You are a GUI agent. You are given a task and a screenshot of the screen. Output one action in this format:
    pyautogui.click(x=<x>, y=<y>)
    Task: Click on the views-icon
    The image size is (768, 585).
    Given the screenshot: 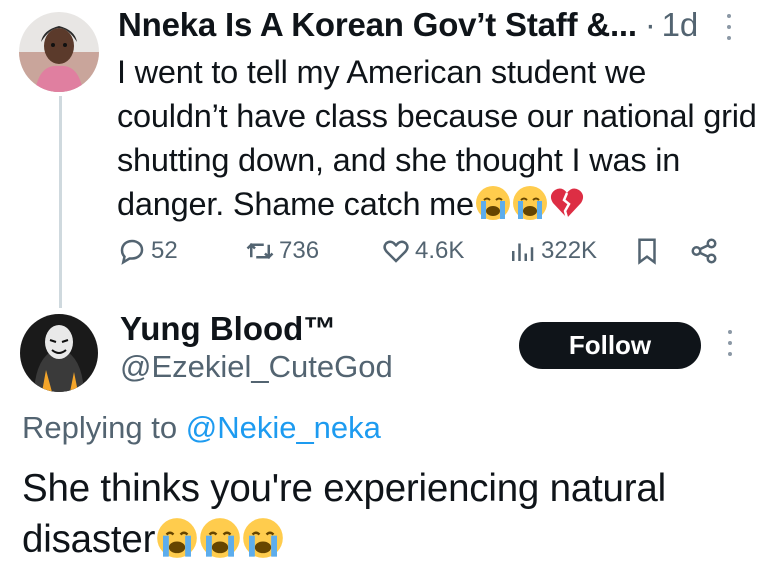 What is the action you would take?
    pyautogui.click(x=523, y=252)
    